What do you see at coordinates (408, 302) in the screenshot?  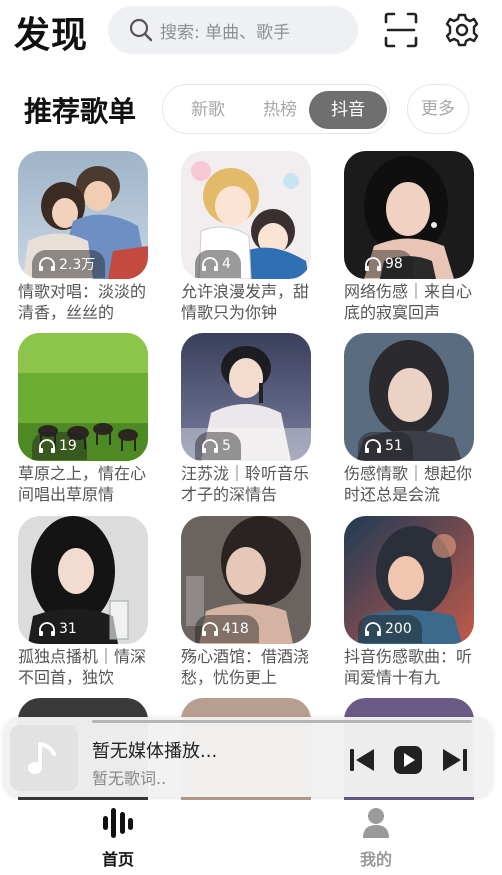 I see `playlist-title: 网络伤感｜来自心底的寂寞回声` at bounding box center [408, 302].